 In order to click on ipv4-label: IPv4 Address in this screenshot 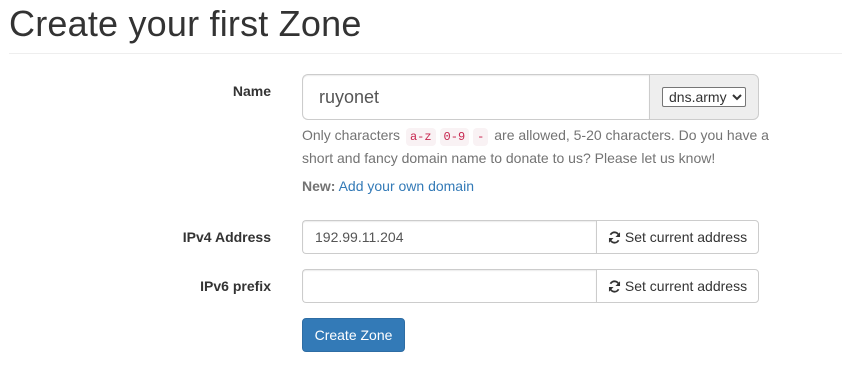, I will do `click(226, 237)`.